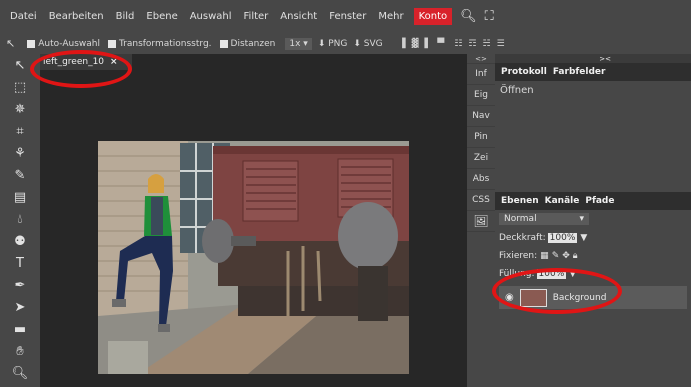  I want to click on blur-tool-icon: 💧︎, so click(20, 219).